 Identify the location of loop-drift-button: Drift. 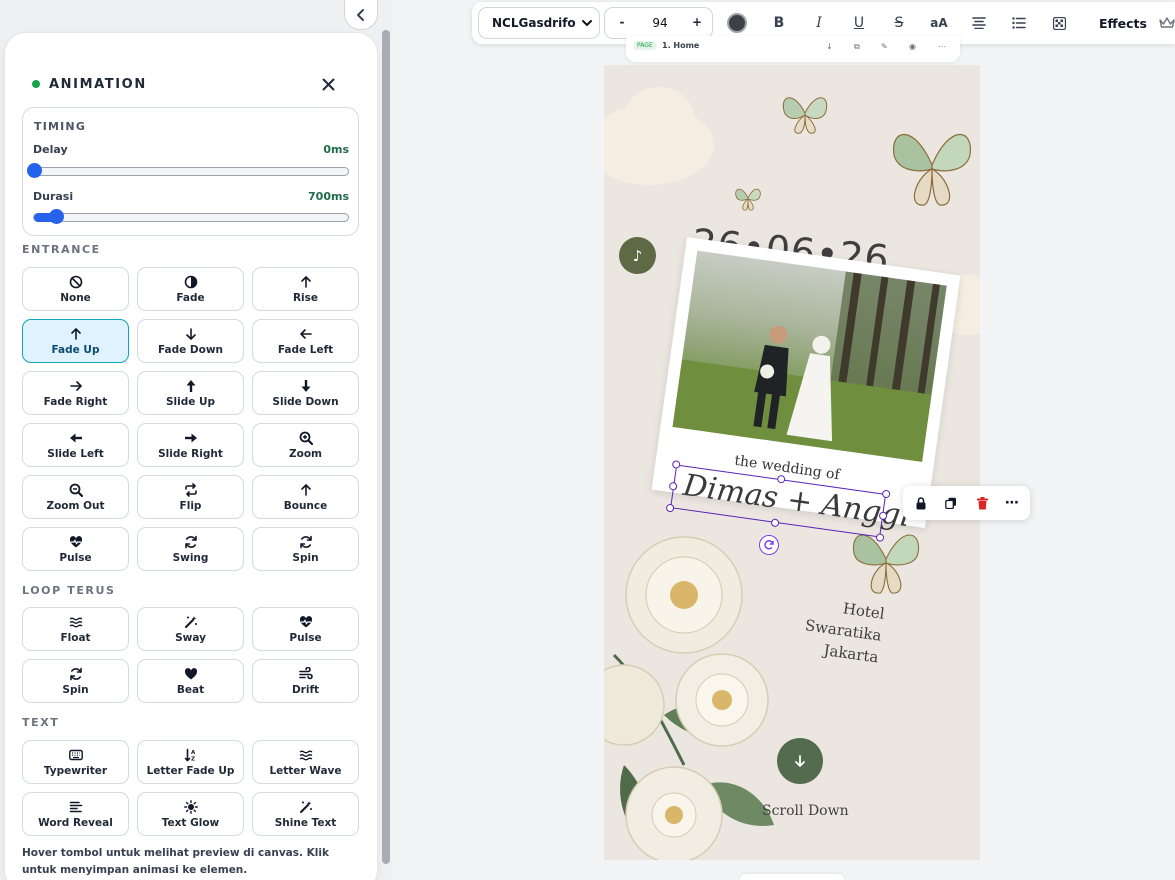
(305, 681).